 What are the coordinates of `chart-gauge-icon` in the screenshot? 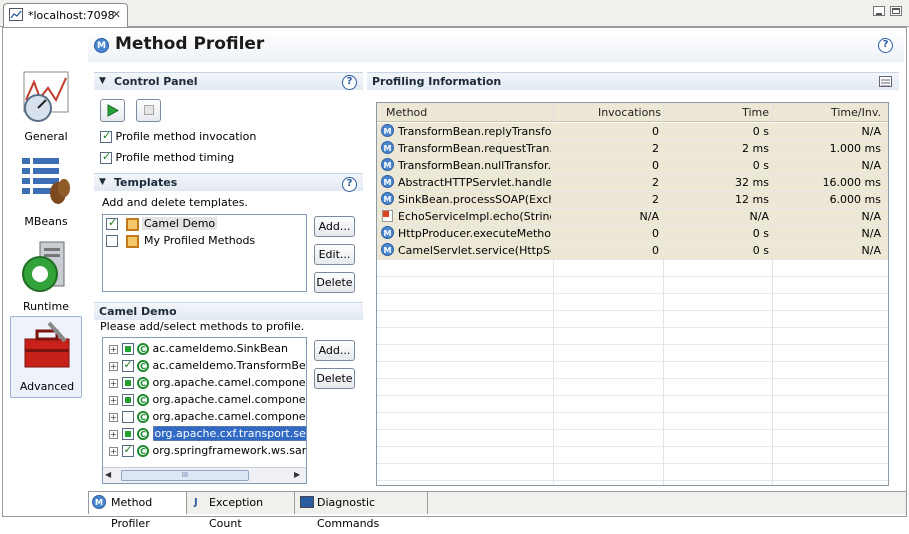 It's located at (46, 96).